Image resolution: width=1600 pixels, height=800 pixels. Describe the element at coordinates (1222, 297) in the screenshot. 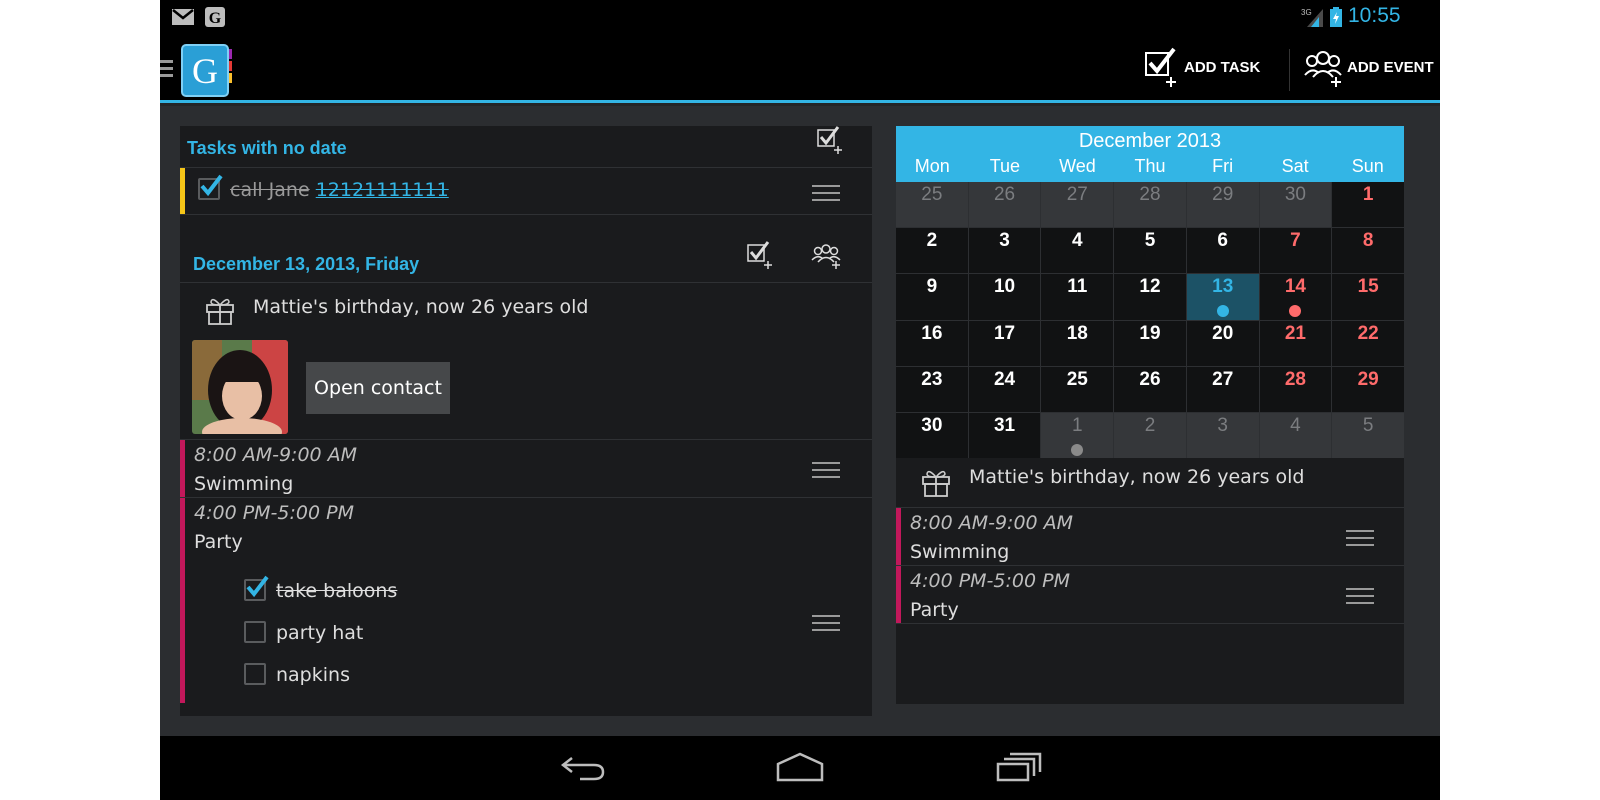

I see `calendar-day-selected: 13` at that location.